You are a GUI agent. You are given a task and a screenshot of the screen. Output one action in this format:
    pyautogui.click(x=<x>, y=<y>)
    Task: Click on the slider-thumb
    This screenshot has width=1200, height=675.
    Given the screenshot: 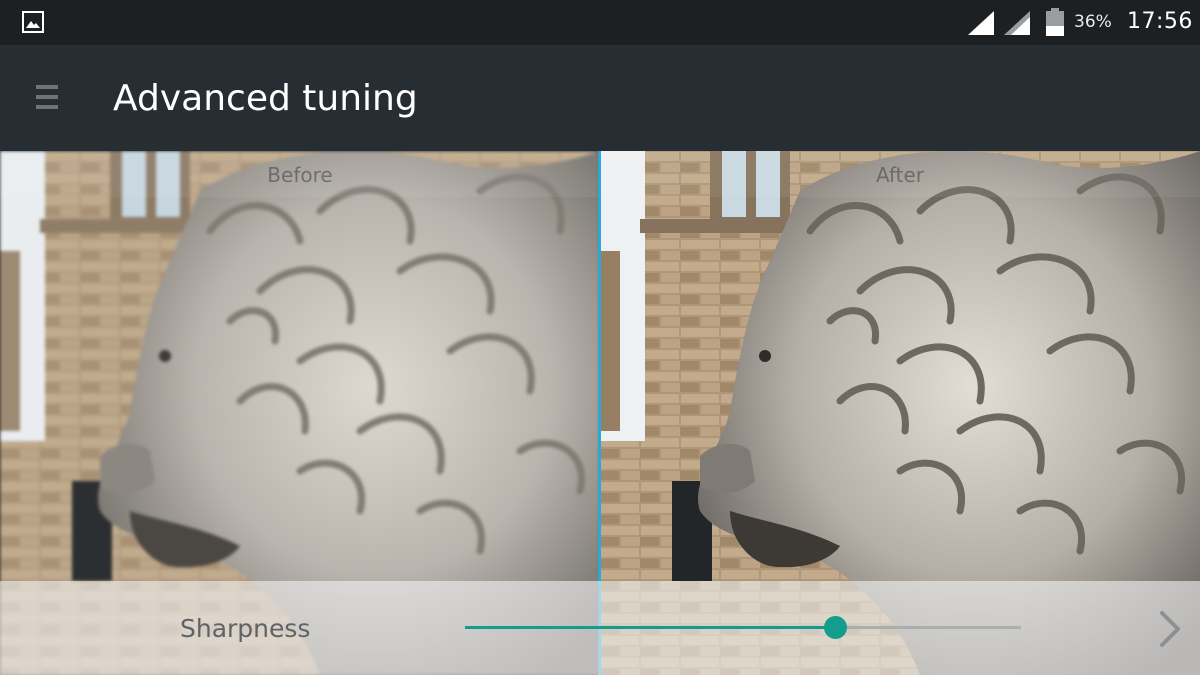 What is the action you would take?
    pyautogui.click(x=835, y=627)
    